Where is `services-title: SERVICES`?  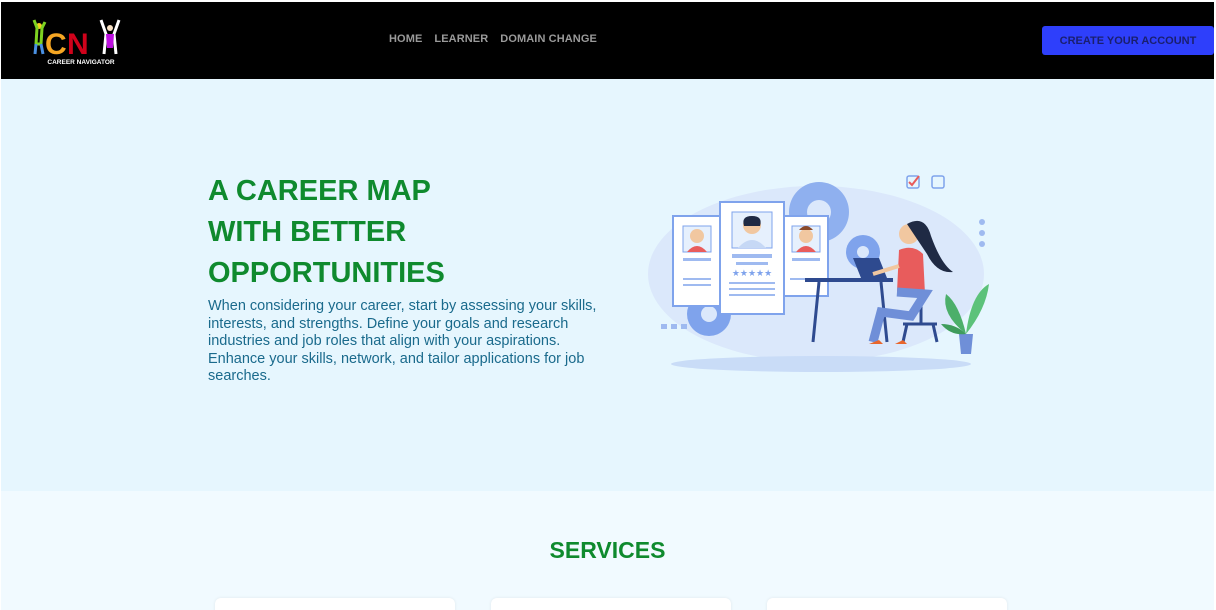 services-title: SERVICES is located at coordinates (607, 550).